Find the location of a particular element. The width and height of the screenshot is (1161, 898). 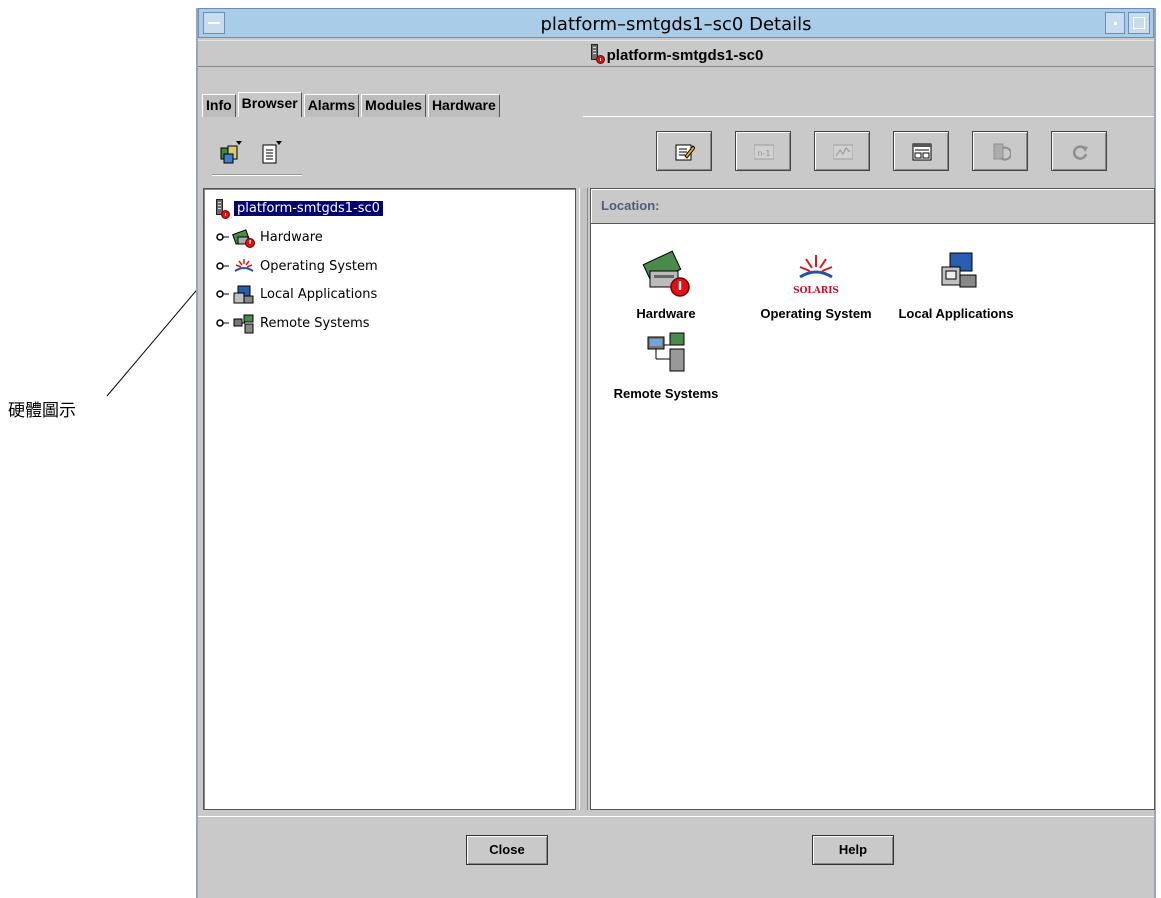

grid-item-label: Hardware is located at coordinates (666, 313).